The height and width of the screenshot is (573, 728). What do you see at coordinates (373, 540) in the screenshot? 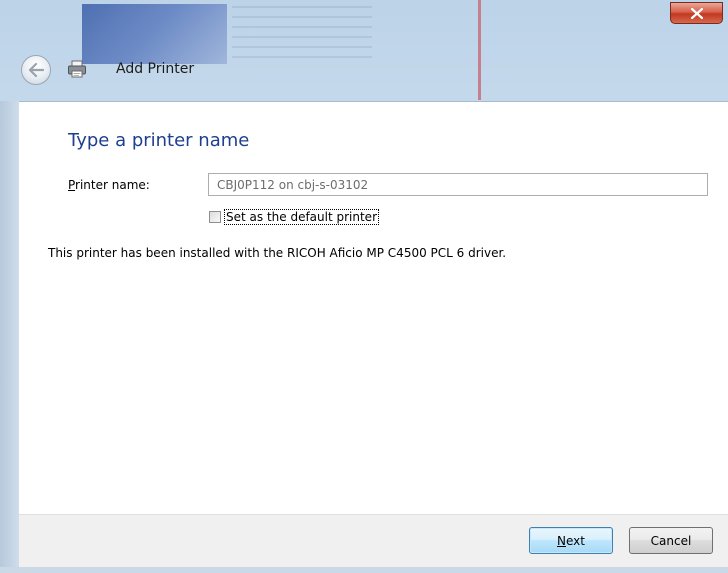
I see `wizard-footer: Next Cancel` at bounding box center [373, 540].